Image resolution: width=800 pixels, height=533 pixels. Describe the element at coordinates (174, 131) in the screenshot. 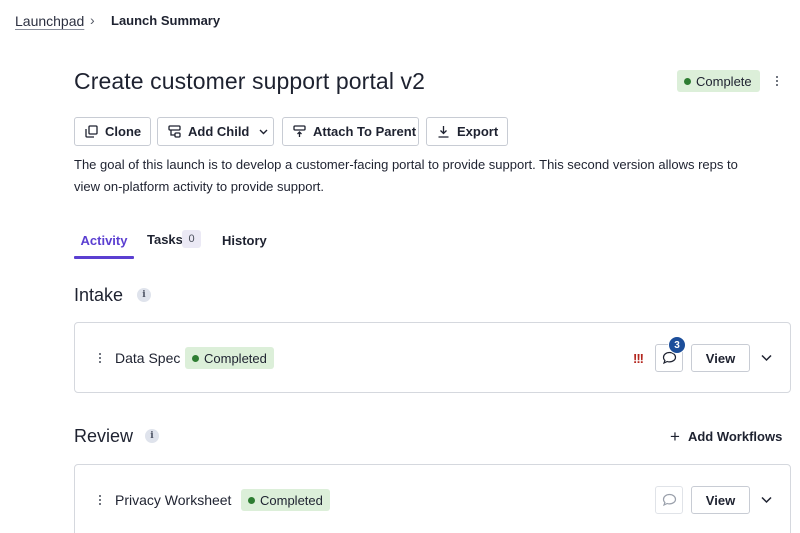

I see `add-child-icon` at that location.